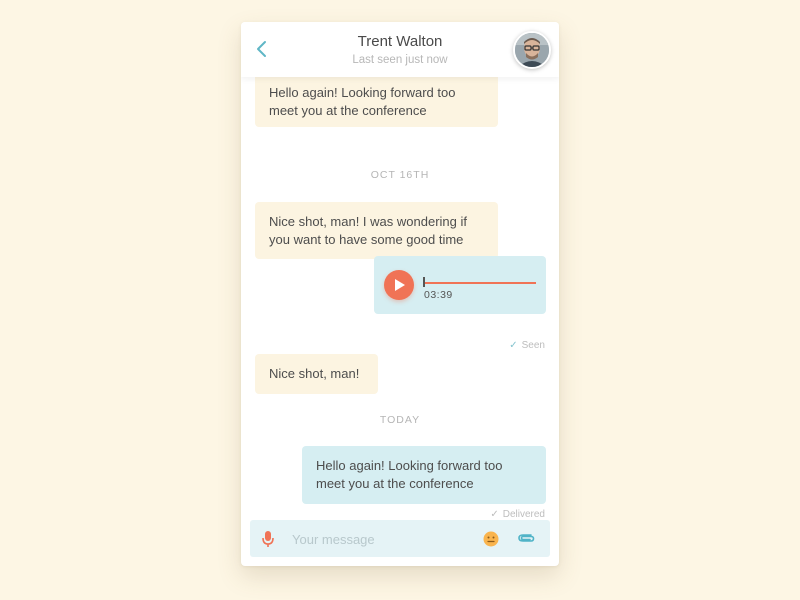 This screenshot has height=600, width=800. Describe the element at coordinates (480, 283) in the screenshot. I see `audio-progress-track` at that location.